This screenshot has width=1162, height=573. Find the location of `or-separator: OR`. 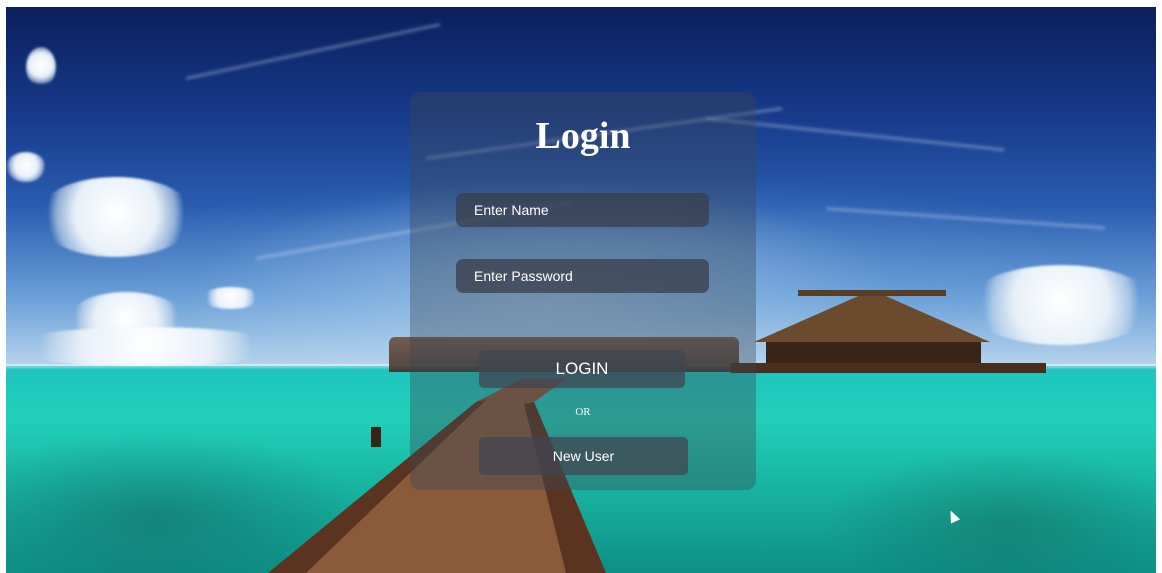

or-separator: OR is located at coordinates (583, 412).